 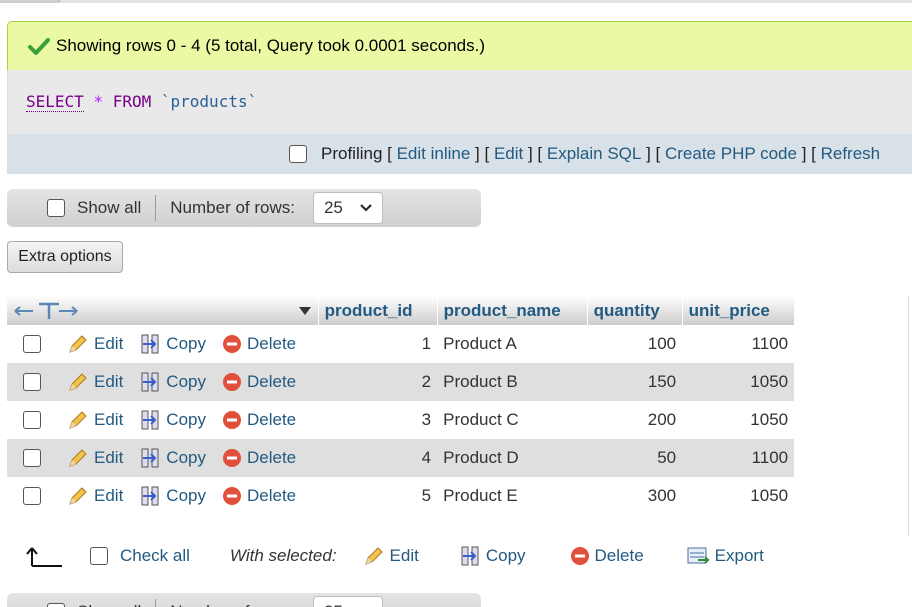 I want to click on sort-dropdown-icon, so click(x=305, y=311).